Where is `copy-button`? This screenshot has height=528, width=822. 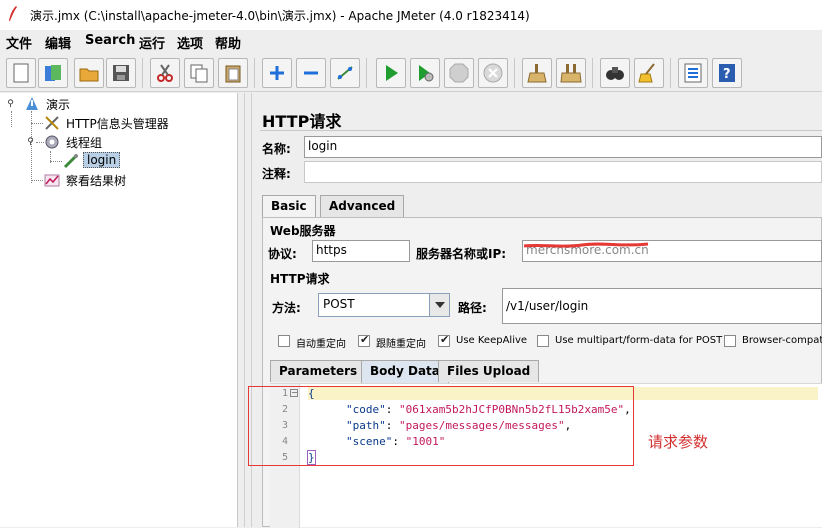
copy-button is located at coordinates (199, 73).